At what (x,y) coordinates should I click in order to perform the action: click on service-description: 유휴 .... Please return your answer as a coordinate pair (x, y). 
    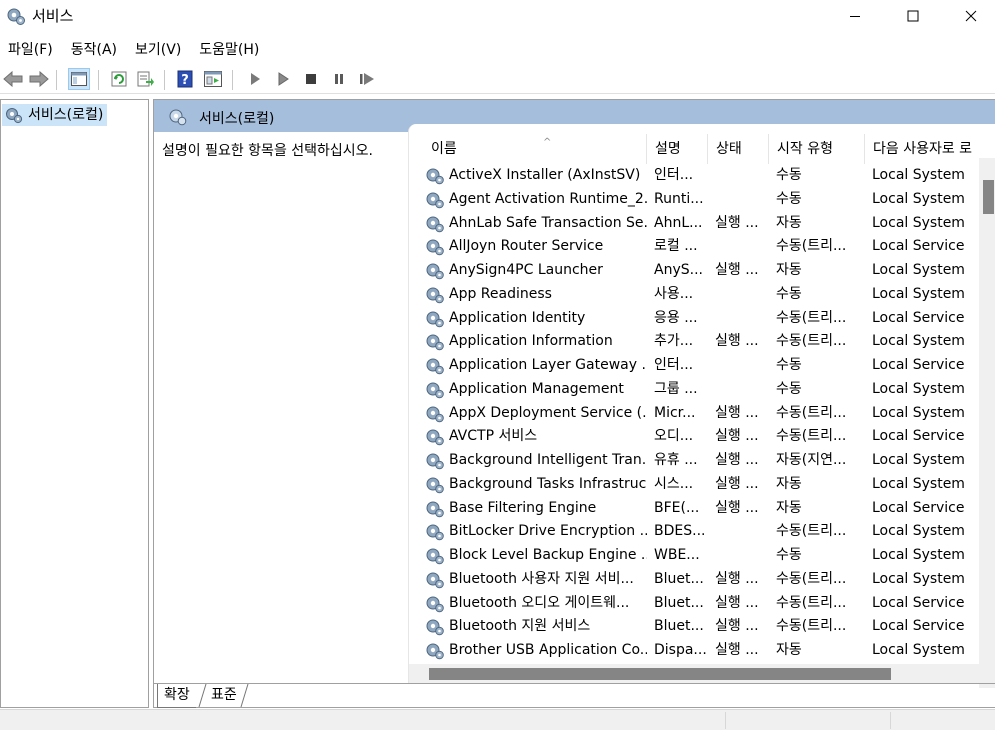
    Looking at the image, I should click on (676, 460).